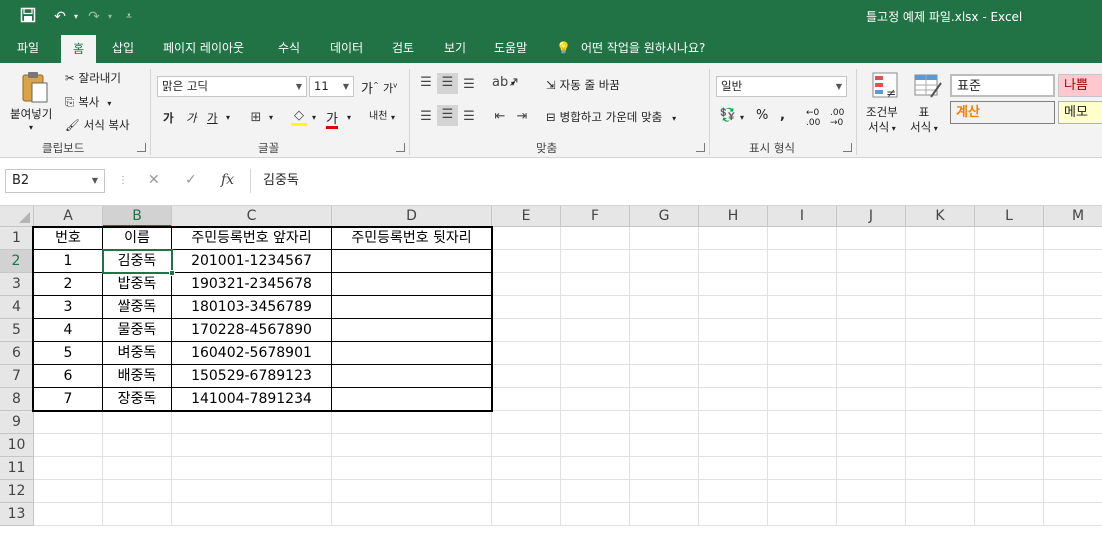 The width and height of the screenshot is (1102, 535). Describe the element at coordinates (212, 118) in the screenshot. I see `underline-button: 가` at that location.